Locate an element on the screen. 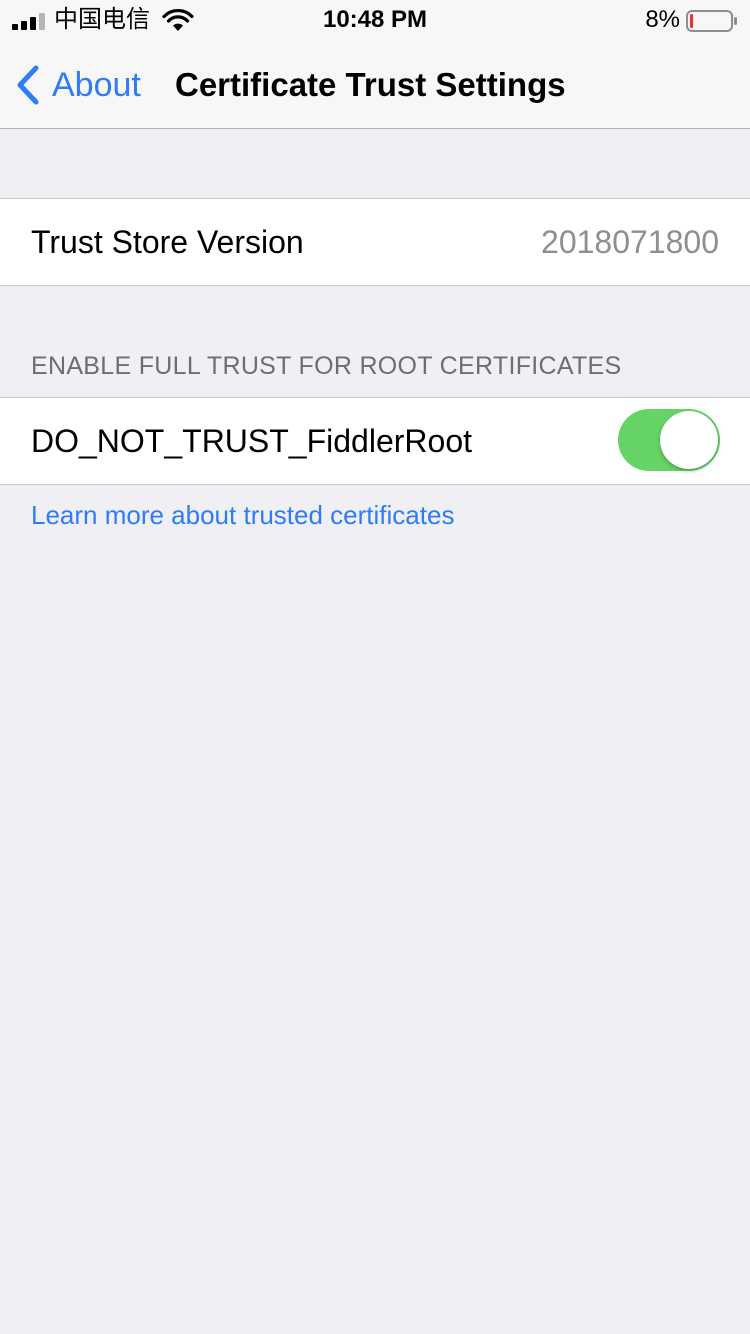 The image size is (750, 1334). trust-store-version-row: Trust Store Version 2018071800 is located at coordinates (375, 242).